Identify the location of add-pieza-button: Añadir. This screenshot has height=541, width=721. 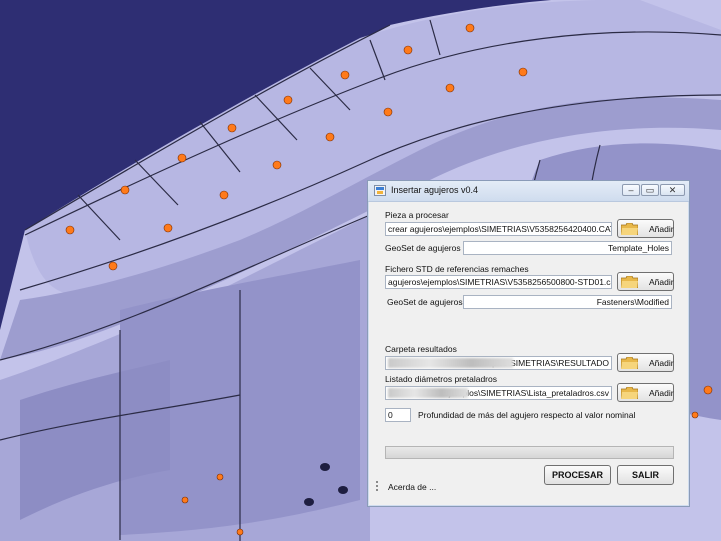
(645, 228).